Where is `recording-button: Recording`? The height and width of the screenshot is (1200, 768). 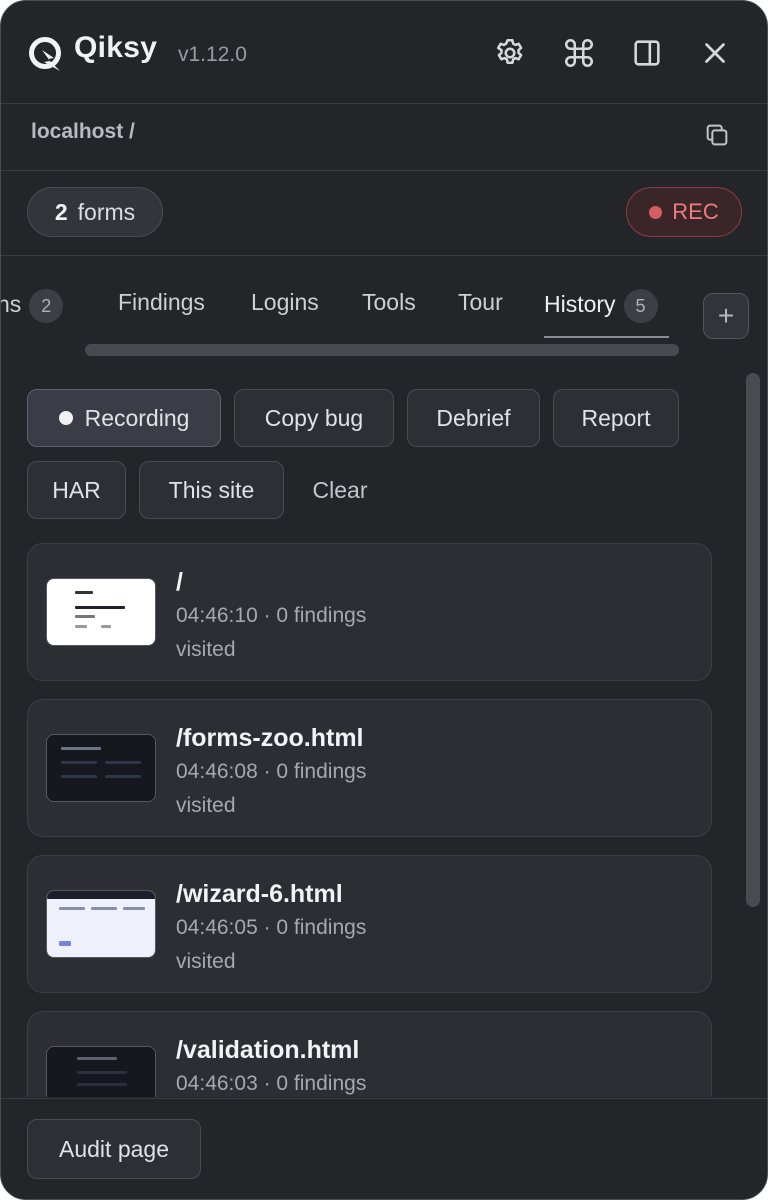 recording-button: Recording is located at coordinates (124, 418).